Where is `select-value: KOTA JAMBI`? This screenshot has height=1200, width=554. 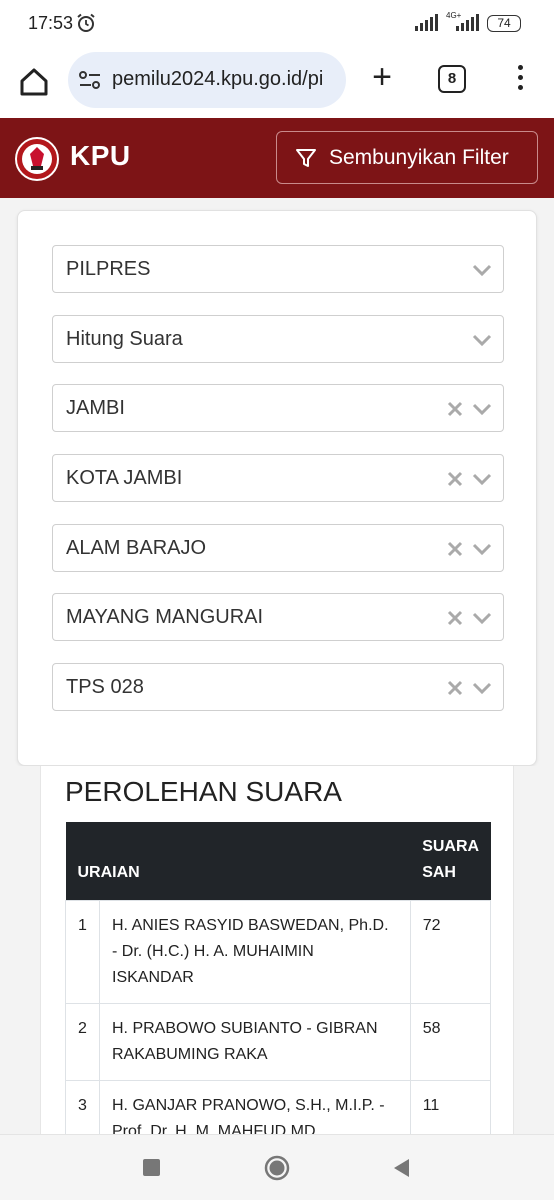
select-value: KOTA JAMBI is located at coordinates (124, 478).